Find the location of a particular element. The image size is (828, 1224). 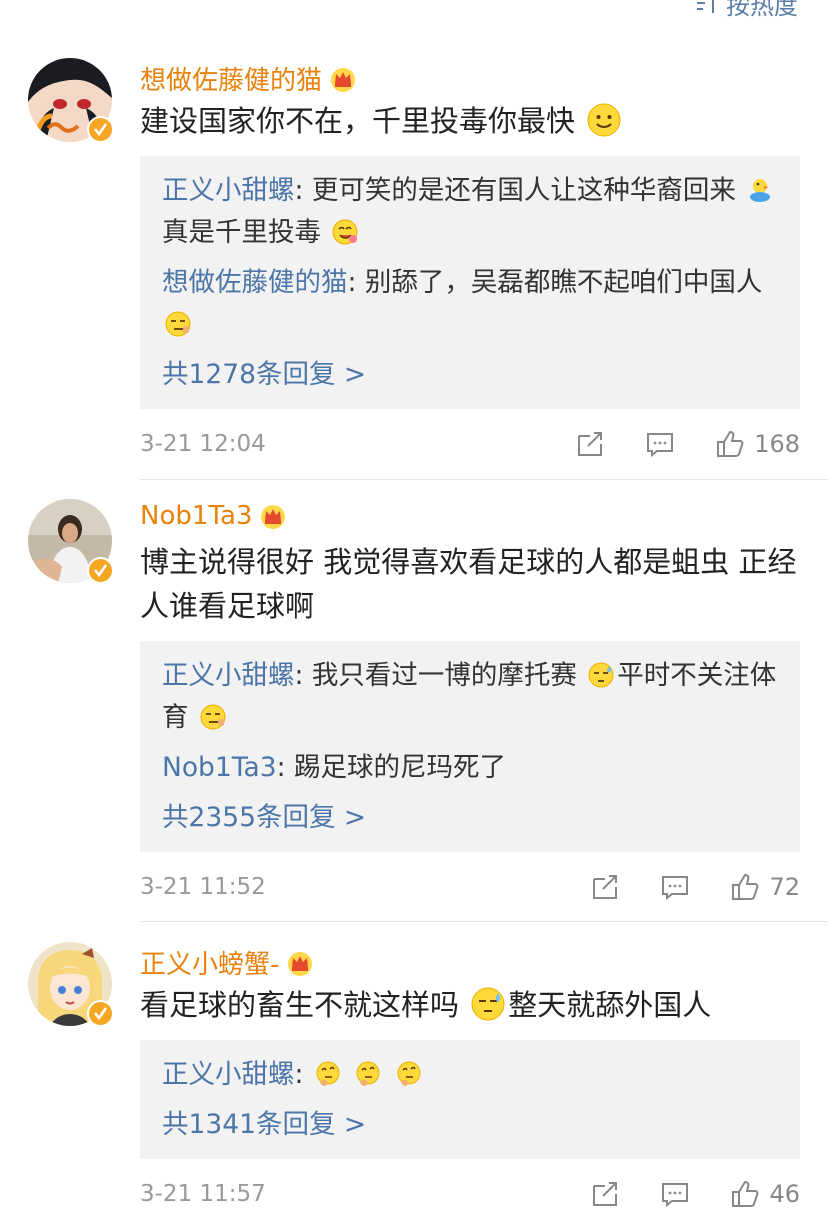

comment-text: 博主说得很好 我觉得喜欢看足球的人都是蛆虫 正经人谁看足球啊 is located at coordinates (468, 584).